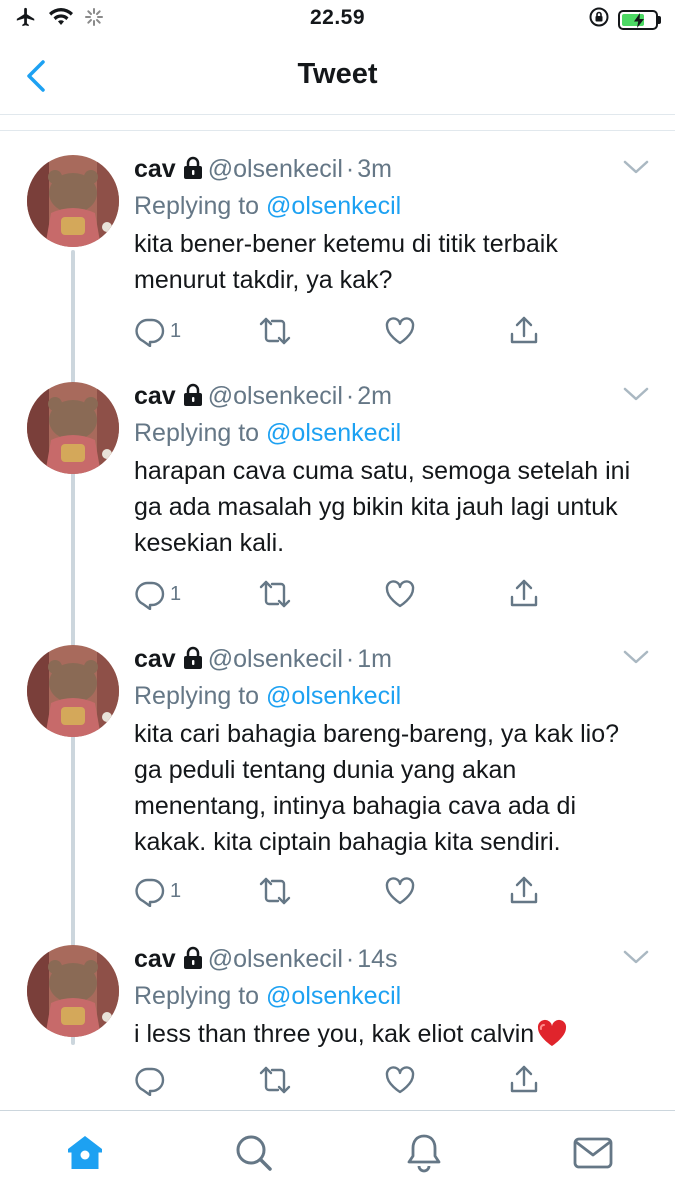 Image resolution: width=675 pixels, height=1201 pixels. What do you see at coordinates (337, 130) in the screenshot?
I see `divider` at bounding box center [337, 130].